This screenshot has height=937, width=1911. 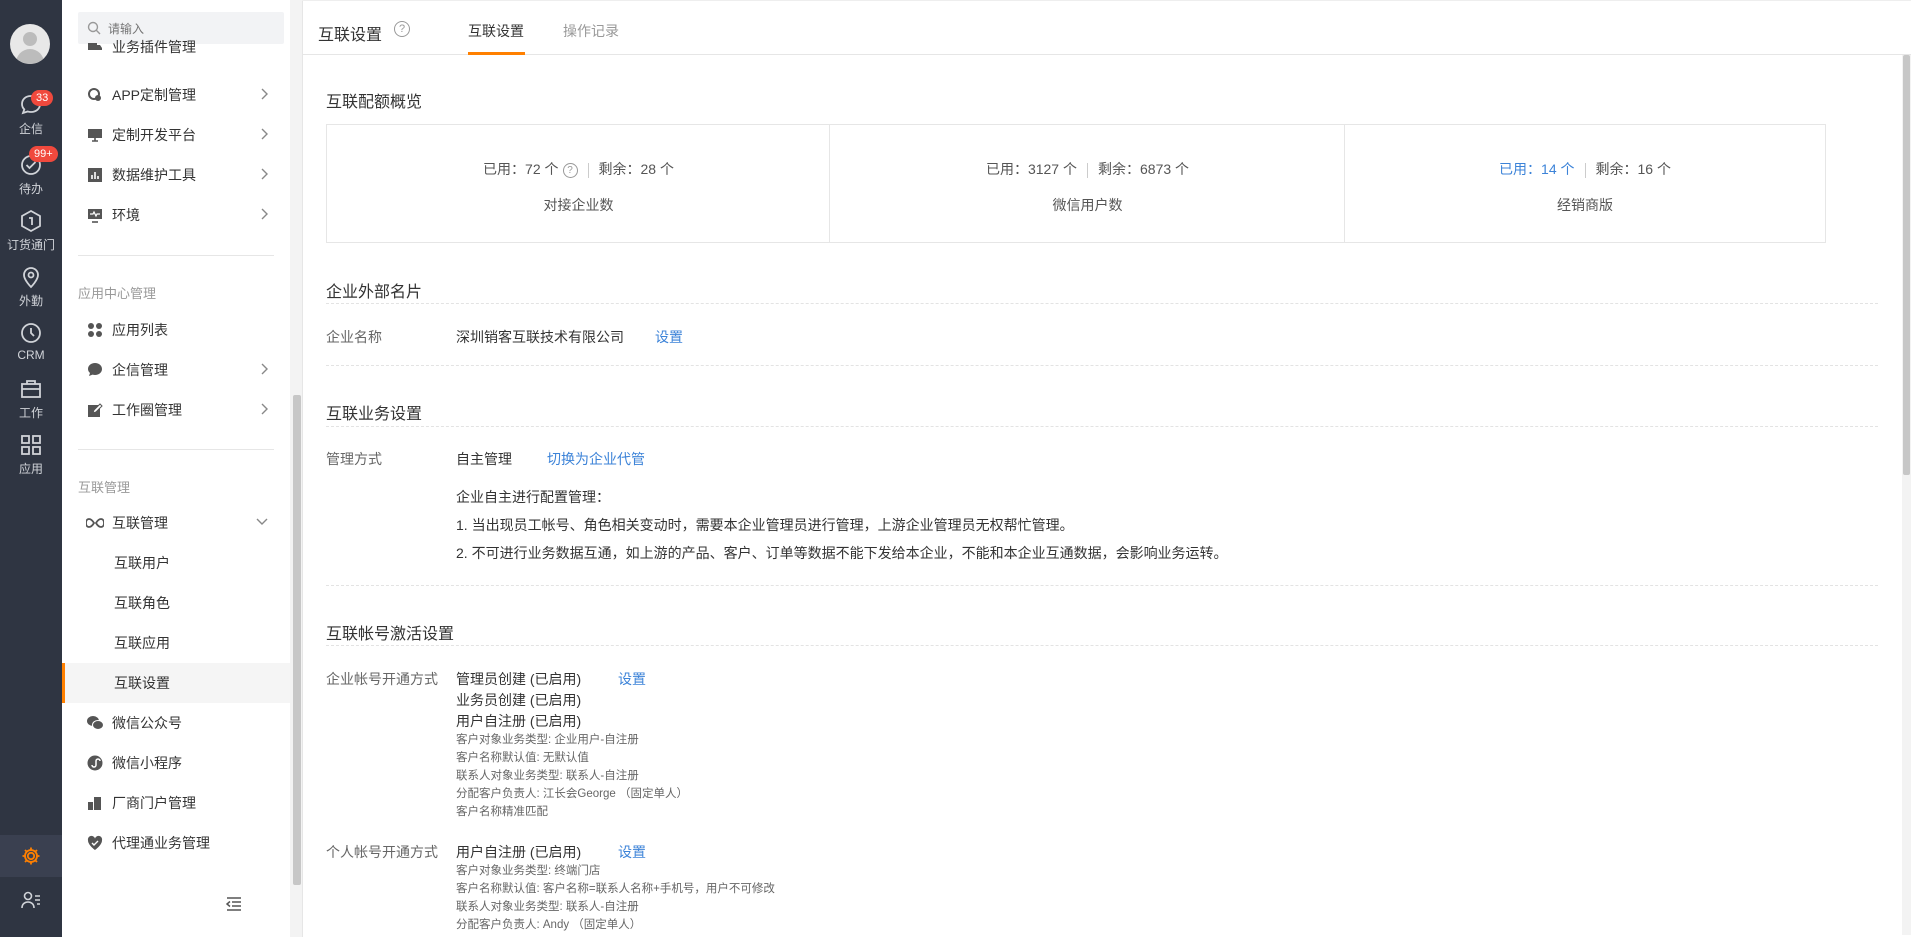 I want to click on search-icon, so click(x=94, y=28).